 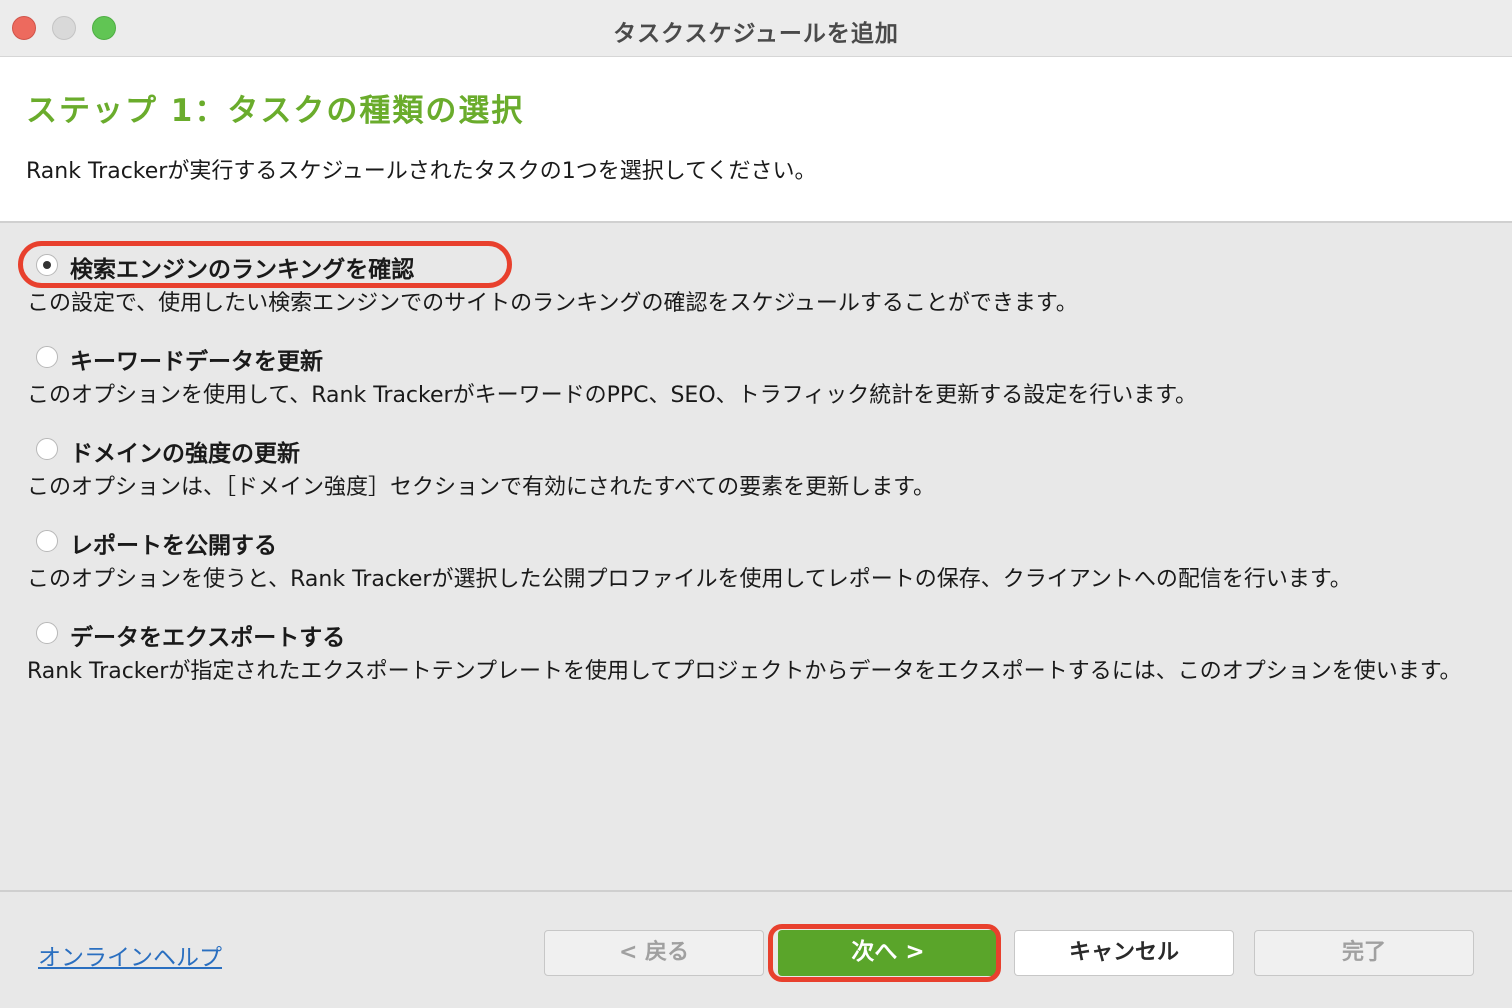 What do you see at coordinates (196, 359) in the screenshot?
I see `option-label: キーワードデータを更新` at bounding box center [196, 359].